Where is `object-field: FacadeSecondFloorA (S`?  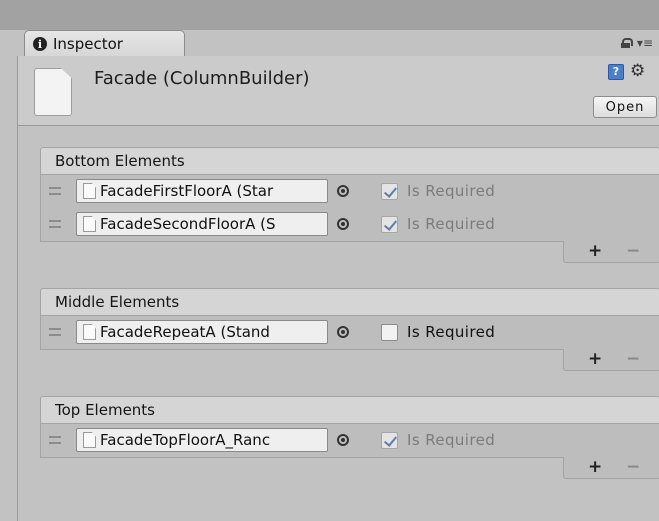
object-field: FacadeSecondFloorA (S is located at coordinates (202, 224).